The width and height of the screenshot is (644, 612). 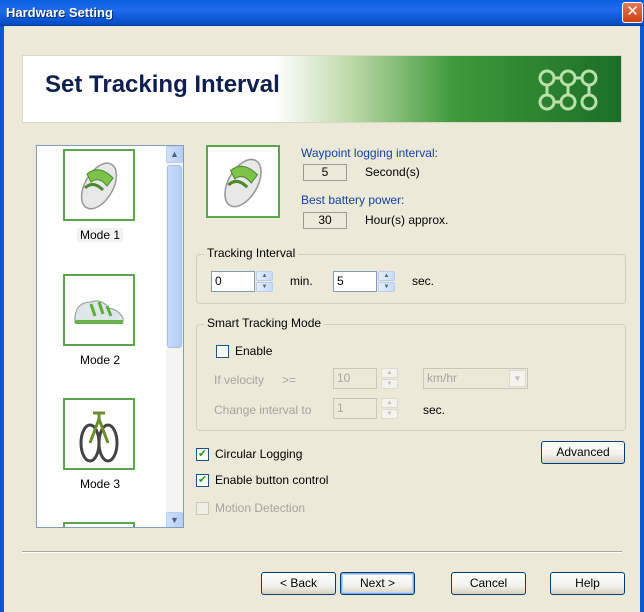 I want to click on header-banner: Set Tracking Interval, so click(x=322, y=89).